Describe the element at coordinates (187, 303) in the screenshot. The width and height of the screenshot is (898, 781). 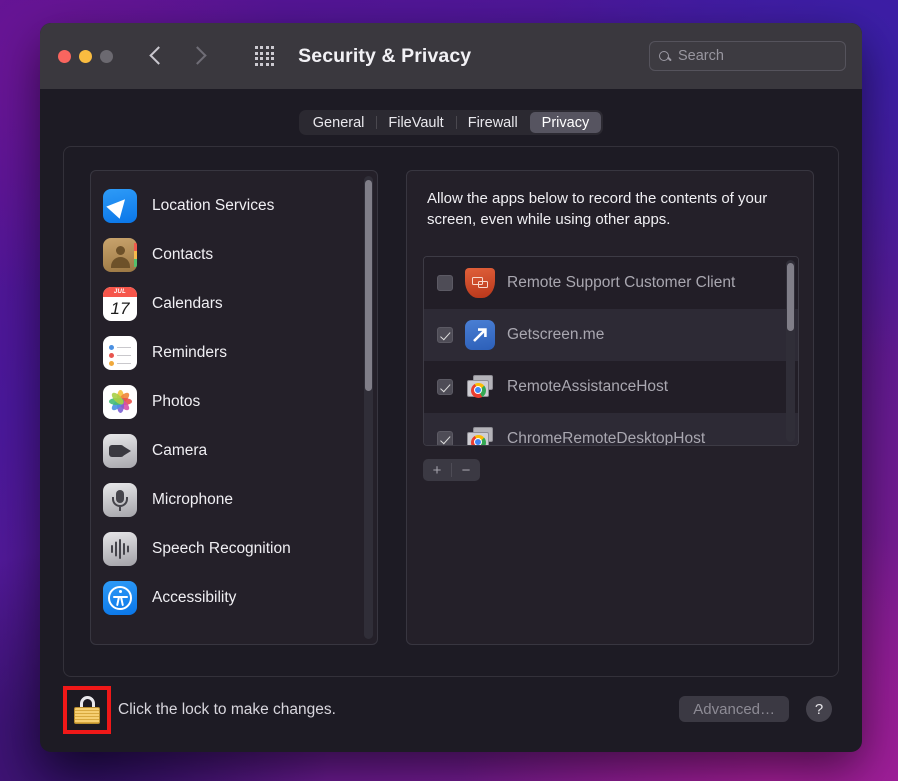
I see `sidebar-item-label: Calendars` at that location.